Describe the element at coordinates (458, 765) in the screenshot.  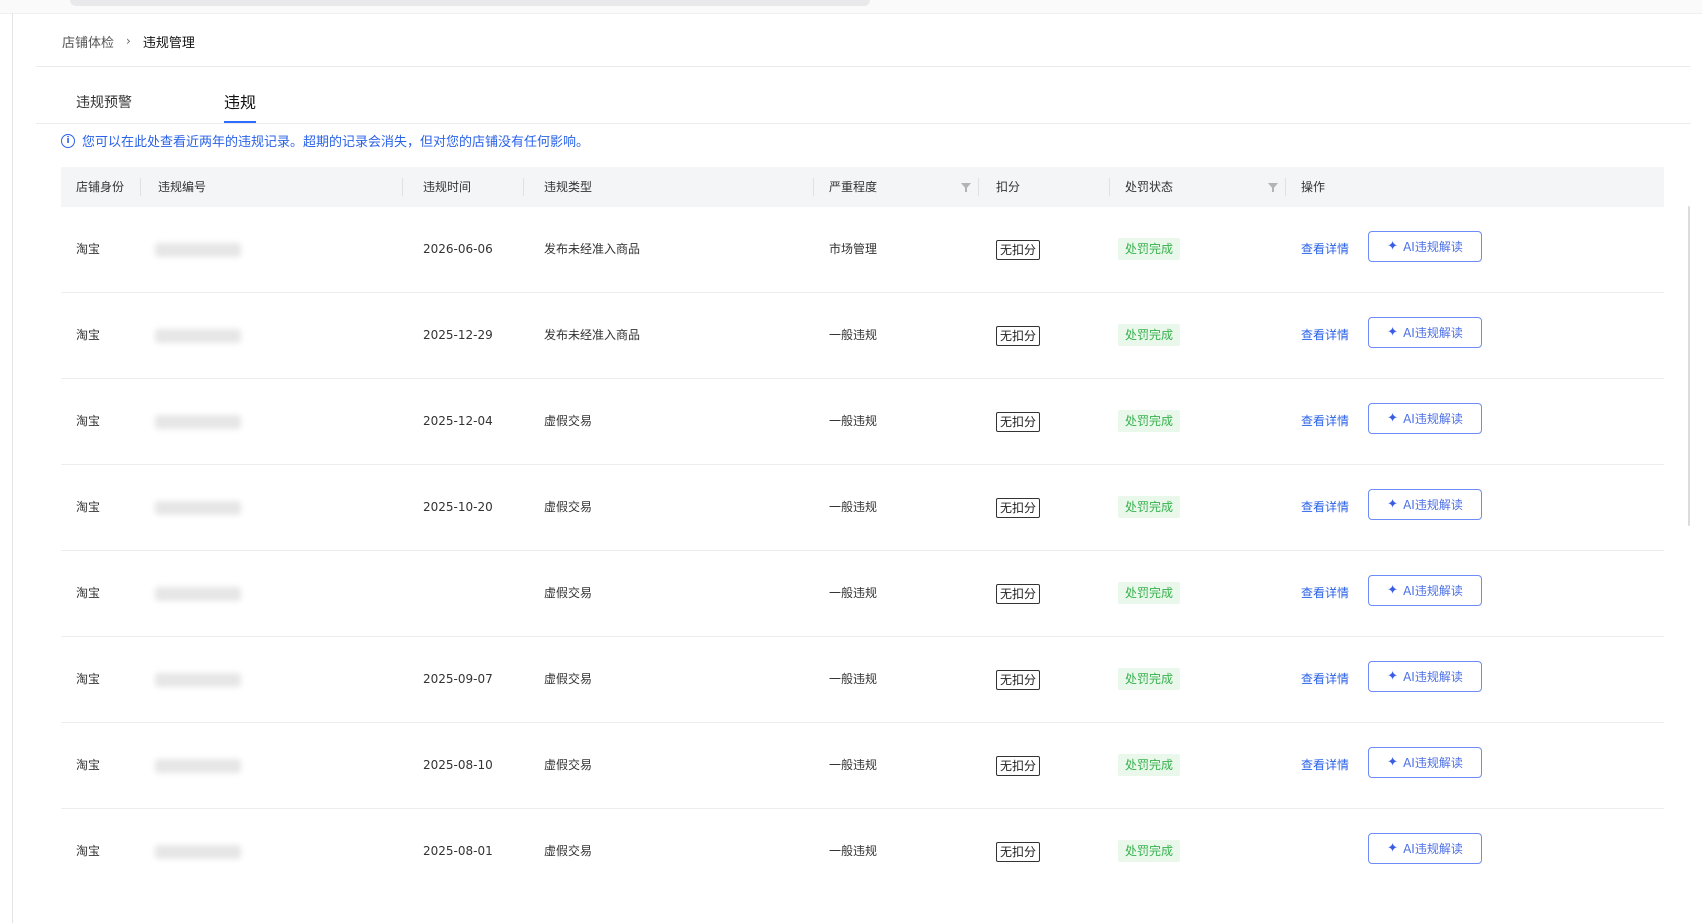
I see `cell-time: 2025-08-10` at that location.